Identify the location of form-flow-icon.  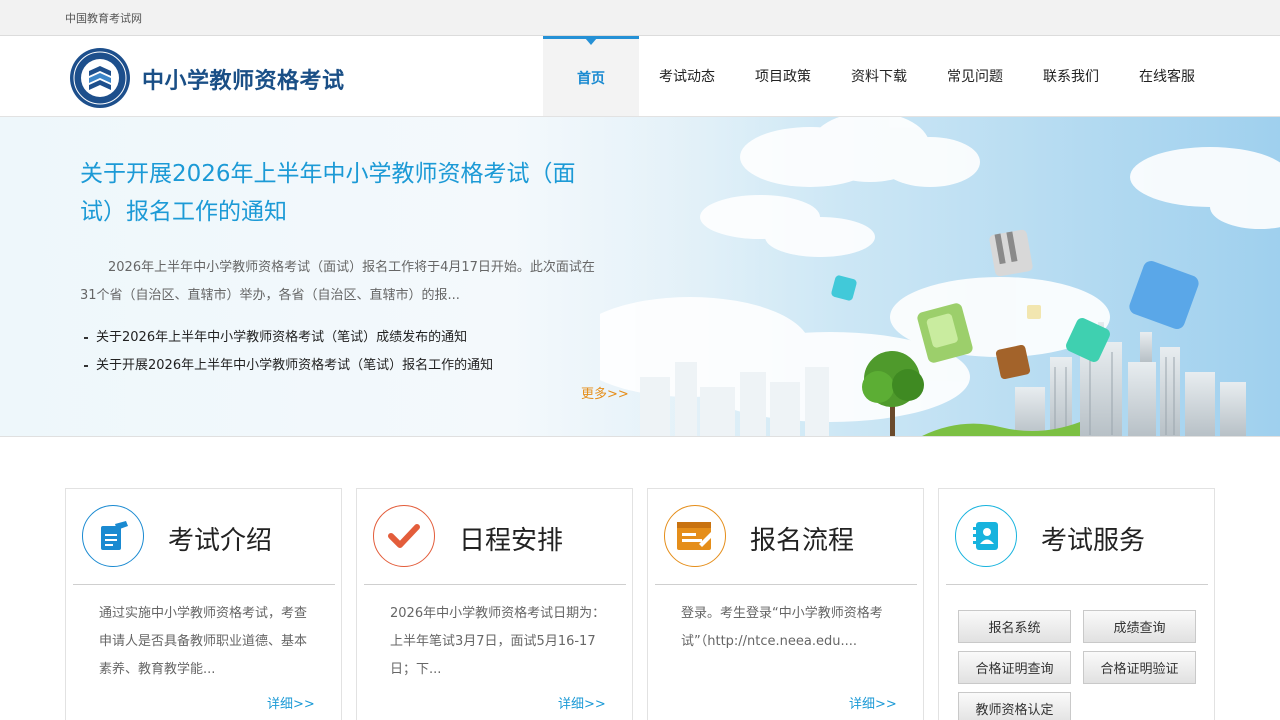
(695, 536).